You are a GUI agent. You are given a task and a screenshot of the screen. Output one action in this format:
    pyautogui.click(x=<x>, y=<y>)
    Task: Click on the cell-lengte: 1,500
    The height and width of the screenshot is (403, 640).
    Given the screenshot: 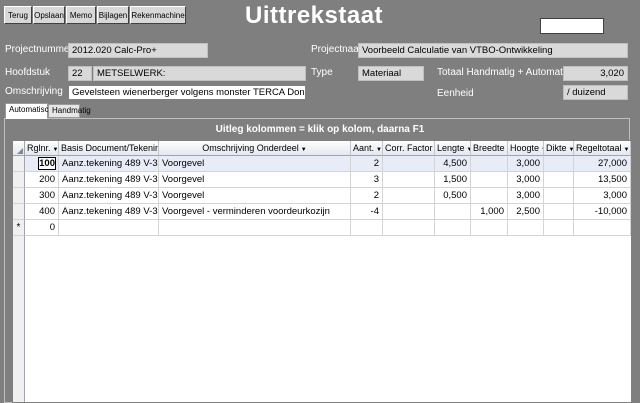 What is the action you would take?
    pyautogui.click(x=453, y=180)
    